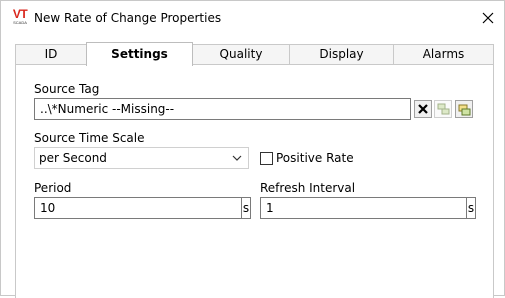 Image resolution: width=505 pixels, height=298 pixels. What do you see at coordinates (443, 54) in the screenshot?
I see `tab-alarms: Alarms` at bounding box center [443, 54].